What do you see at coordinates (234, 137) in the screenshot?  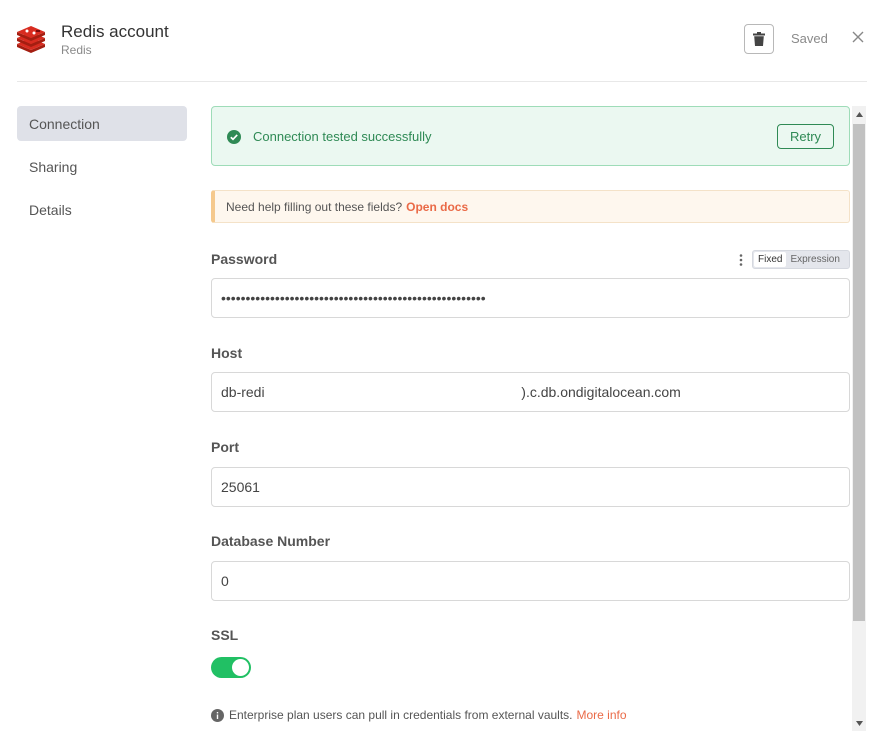 I see `check-circle-icon` at bounding box center [234, 137].